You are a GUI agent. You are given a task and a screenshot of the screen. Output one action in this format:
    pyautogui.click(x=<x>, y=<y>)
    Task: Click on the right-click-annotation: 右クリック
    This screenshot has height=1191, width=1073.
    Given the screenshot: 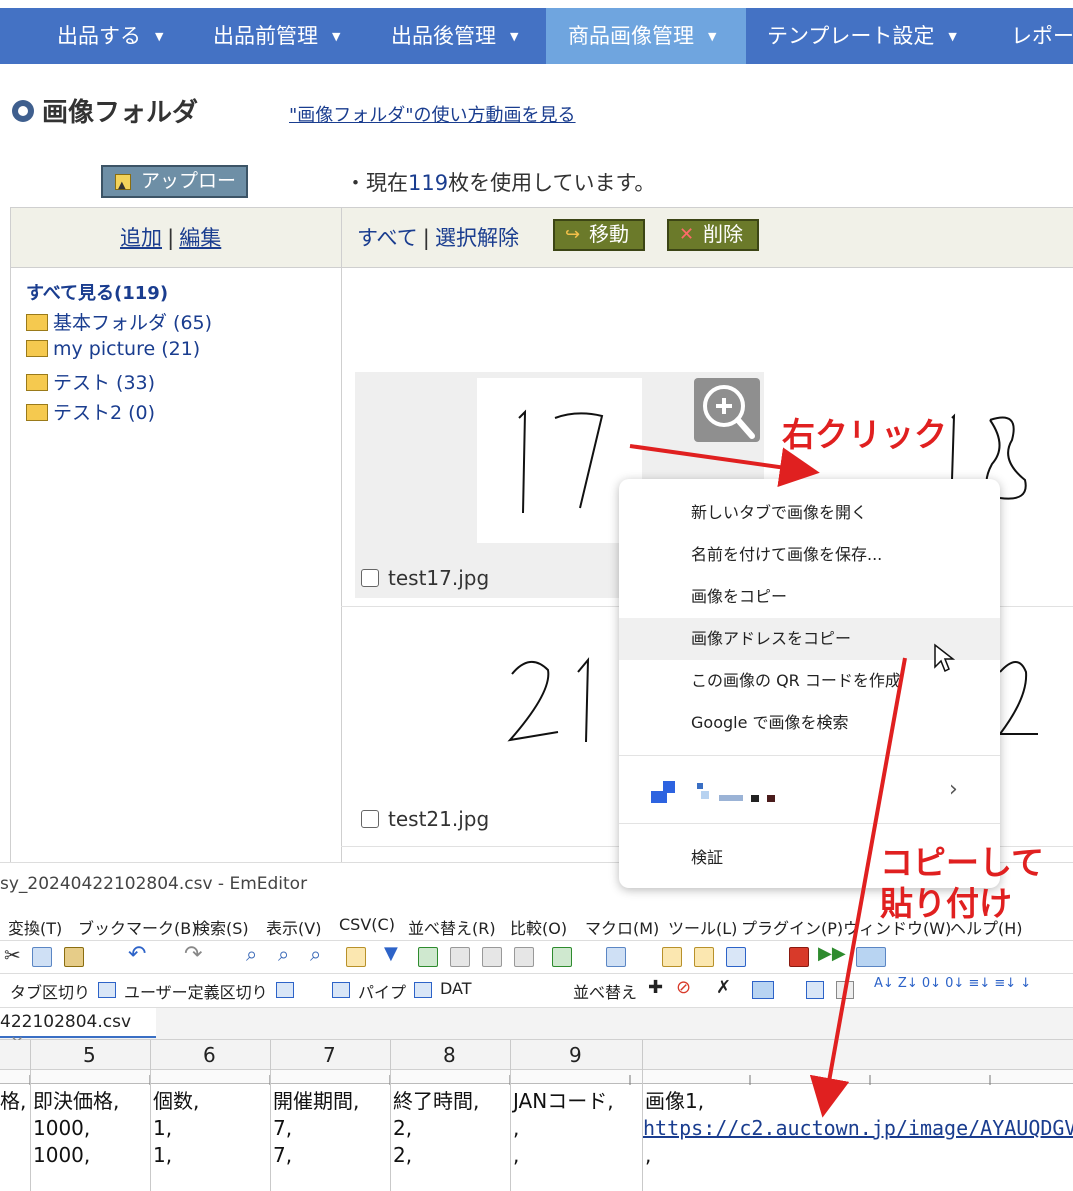 What is the action you would take?
    pyautogui.click(x=864, y=434)
    